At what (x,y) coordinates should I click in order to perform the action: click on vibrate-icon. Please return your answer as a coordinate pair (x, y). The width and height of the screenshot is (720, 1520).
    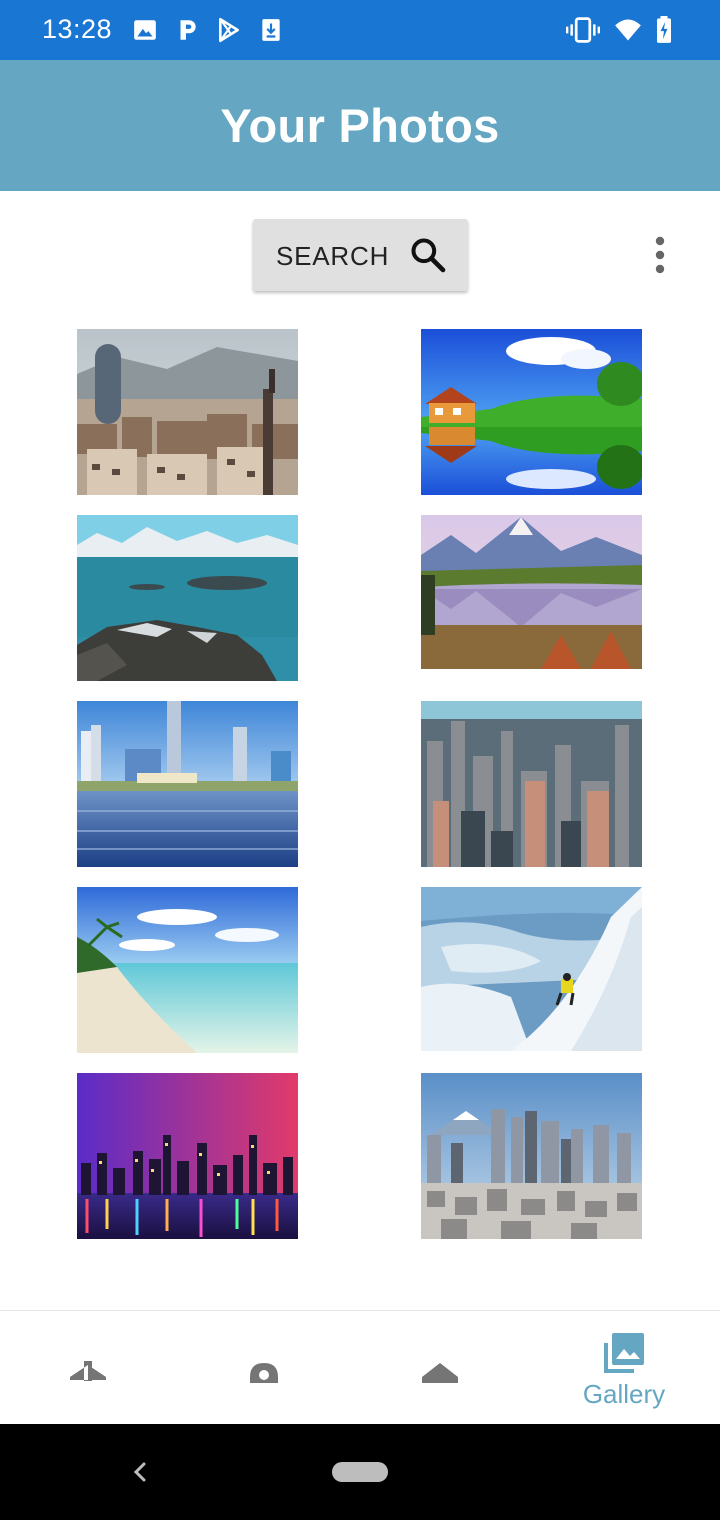
    Looking at the image, I should click on (583, 30).